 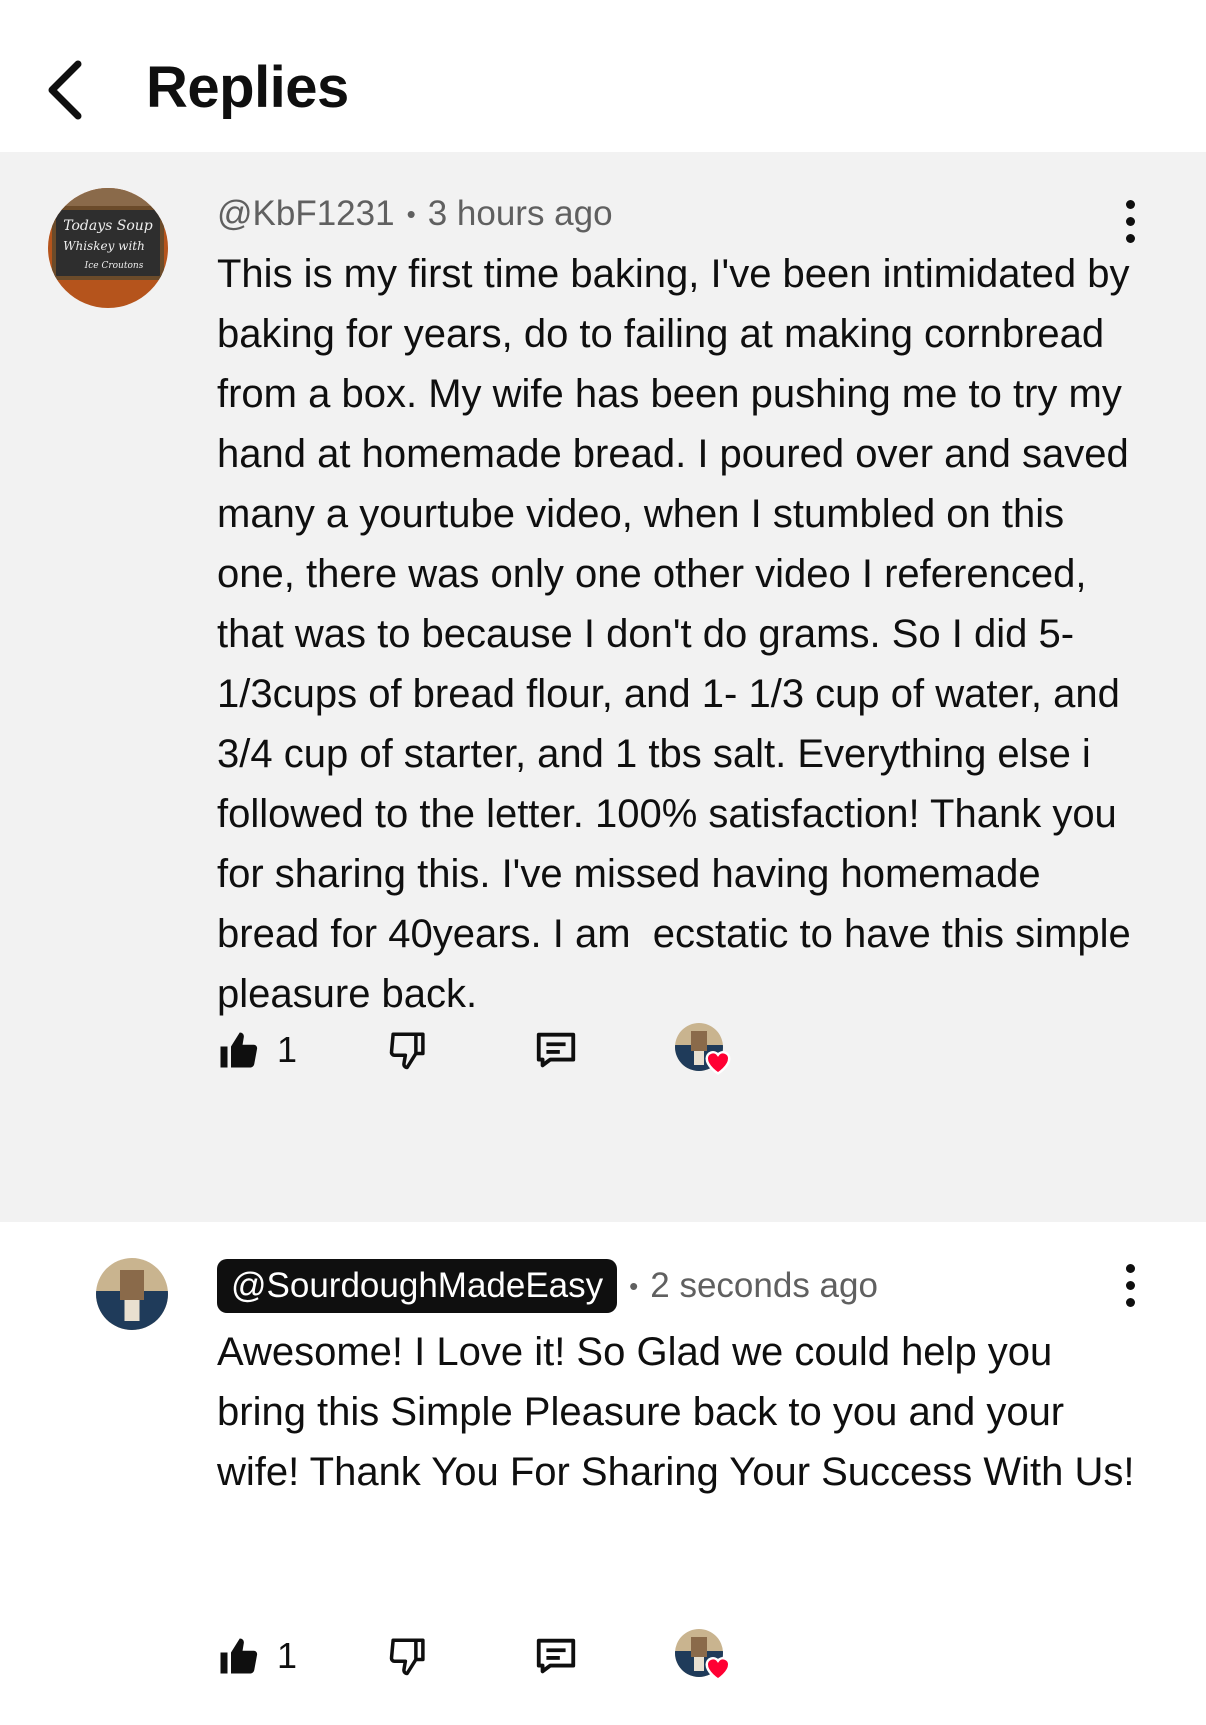 What do you see at coordinates (65, 90) in the screenshot?
I see `chevron-left-icon` at bounding box center [65, 90].